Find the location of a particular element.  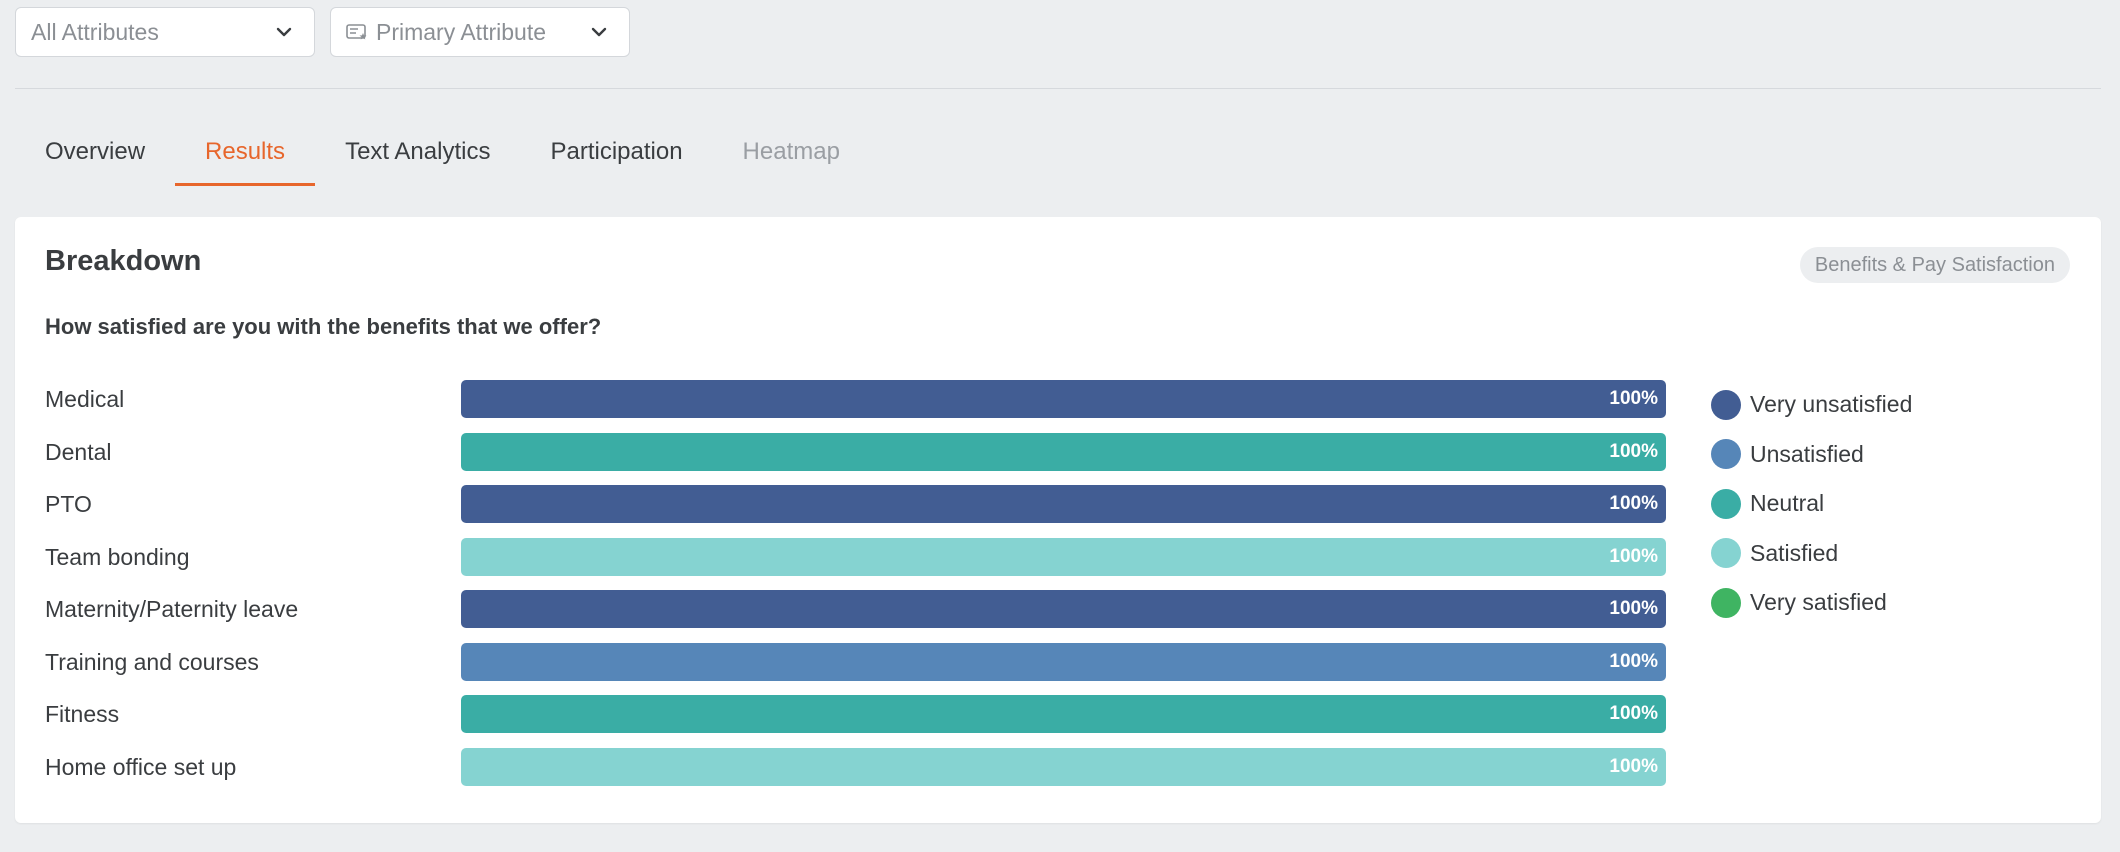

row-label: Medical is located at coordinates (85, 399).